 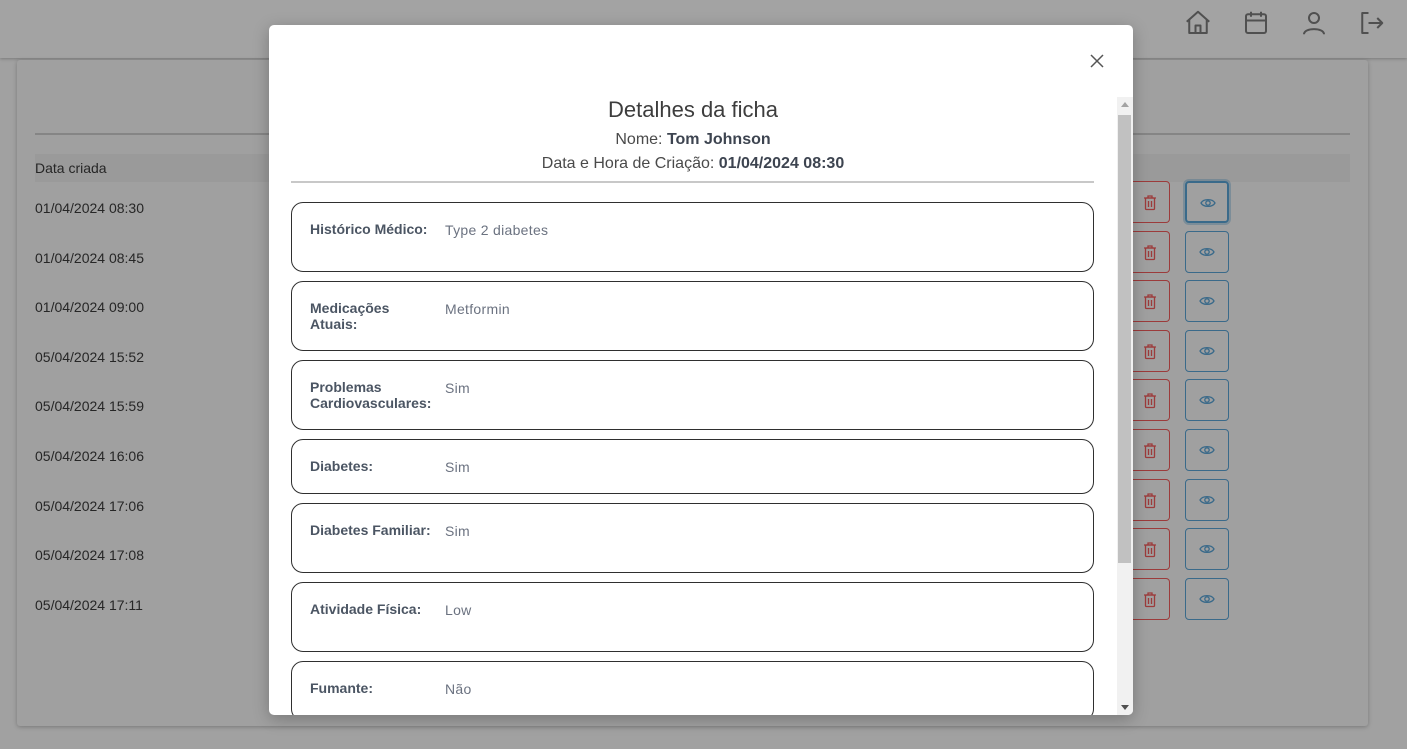 What do you see at coordinates (781, 163) in the screenshot?
I see `created-at-value: 01/04/2024 08:30` at bounding box center [781, 163].